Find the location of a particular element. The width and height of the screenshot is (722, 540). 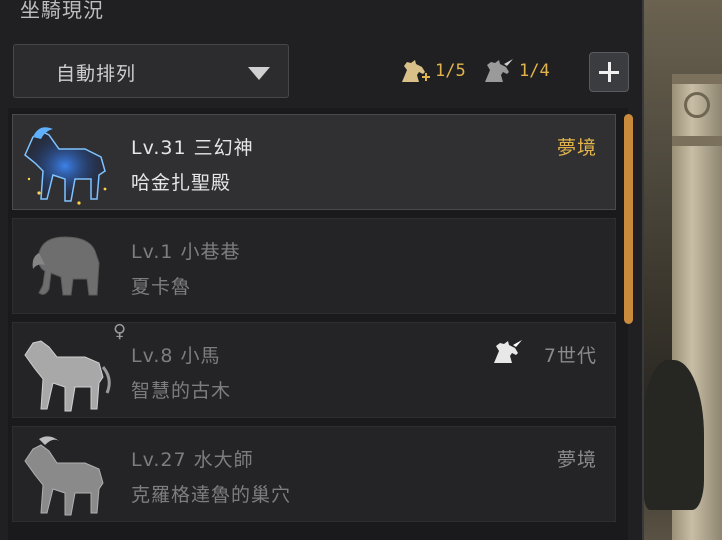

mount-location: 克羅格達魯的巢穴 is located at coordinates (211, 495).